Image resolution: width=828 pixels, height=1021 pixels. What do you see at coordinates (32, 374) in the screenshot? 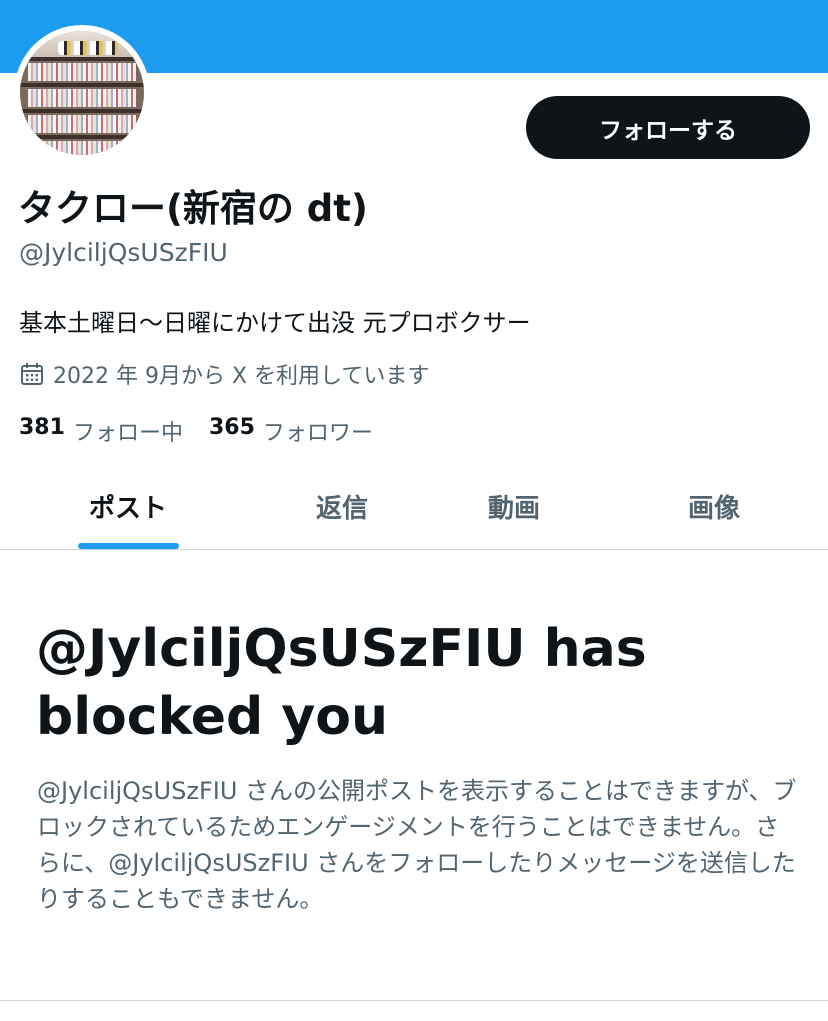
I see `calendar-icon` at bounding box center [32, 374].